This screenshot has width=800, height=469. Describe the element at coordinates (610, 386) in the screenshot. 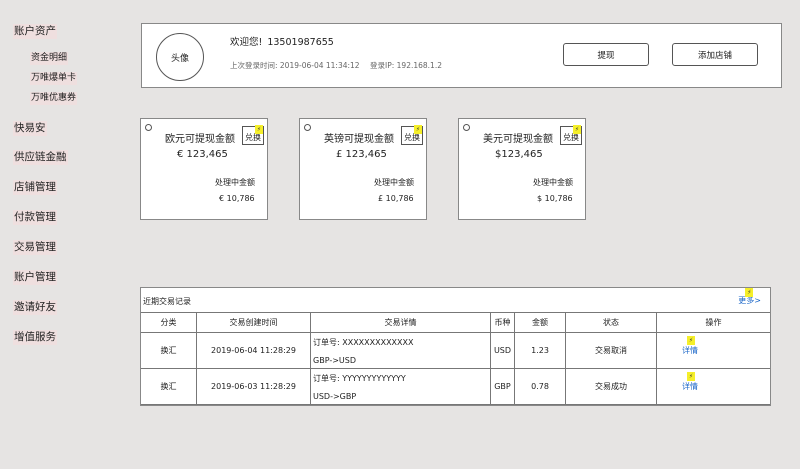

I see `row-status: 交易成功` at that location.